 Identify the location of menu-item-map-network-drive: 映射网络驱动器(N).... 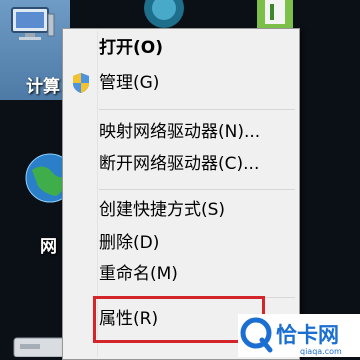
(179, 132).